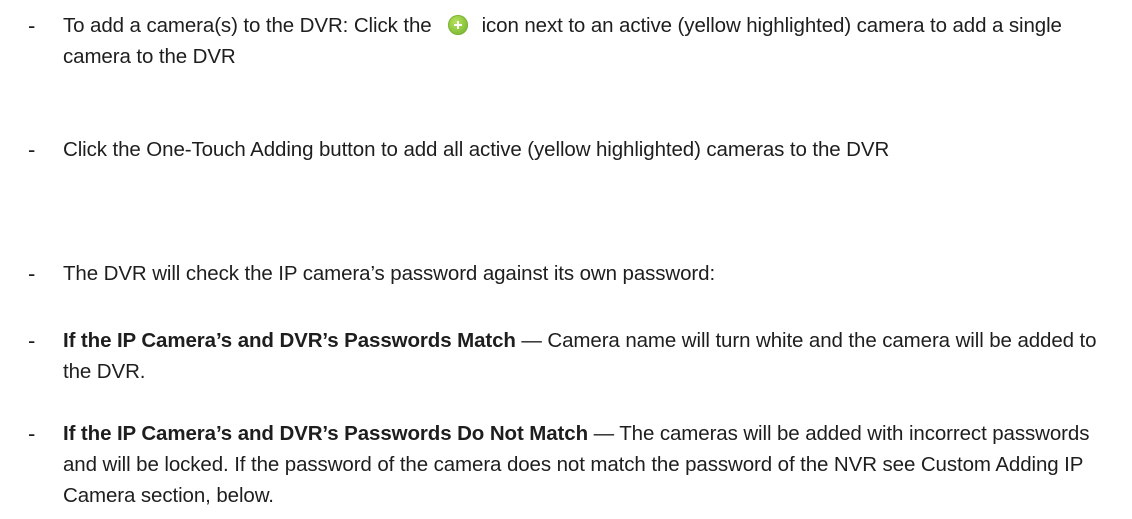 Image resolution: width=1132 pixels, height=519 pixels. I want to click on add-circle-icon, so click(457, 25).